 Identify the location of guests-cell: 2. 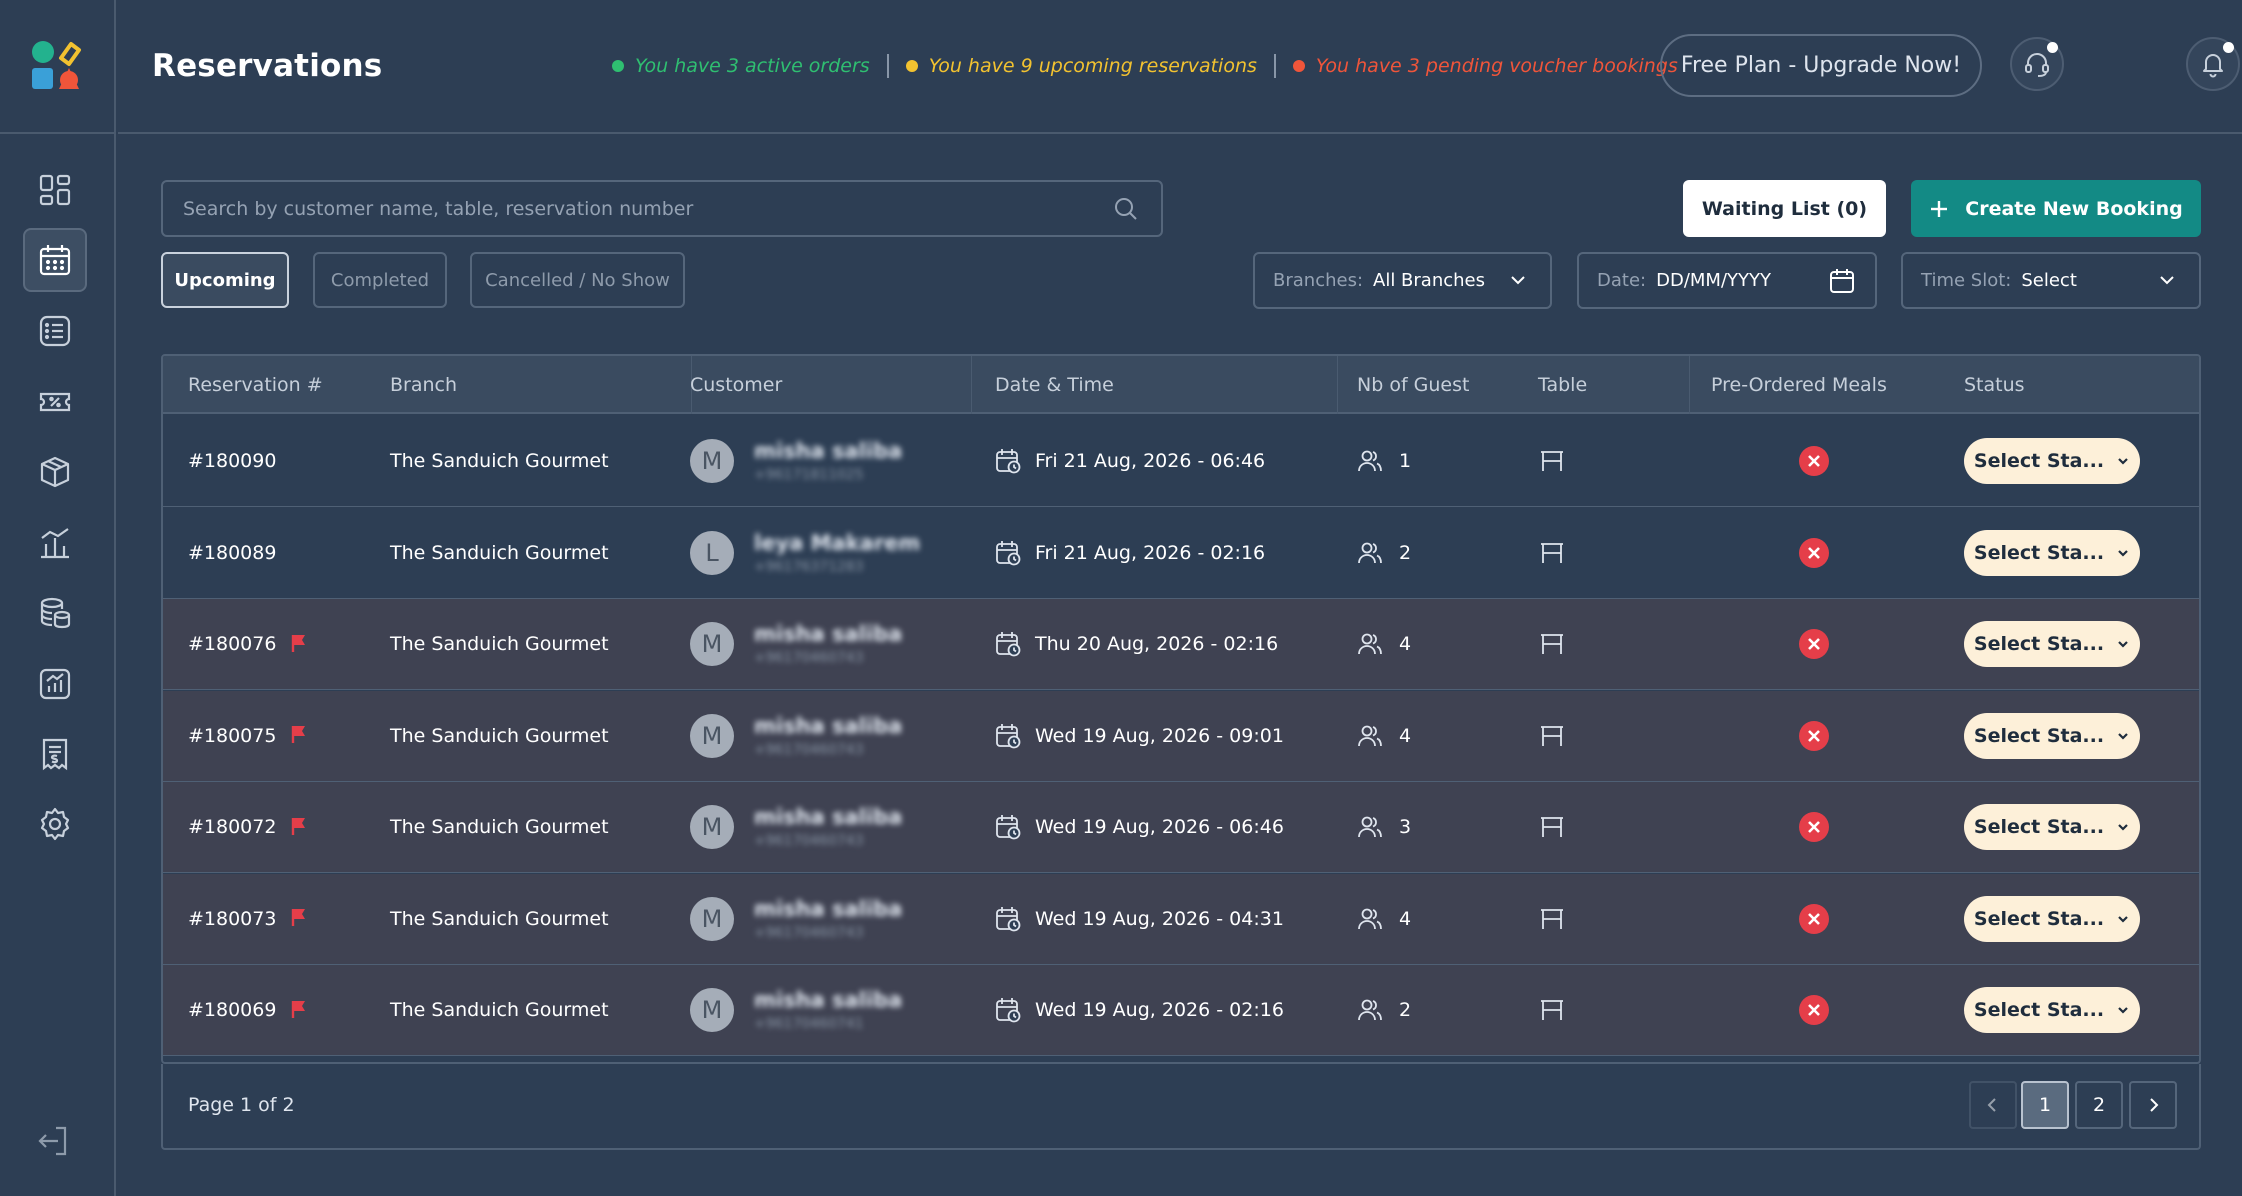
(1384, 1010).